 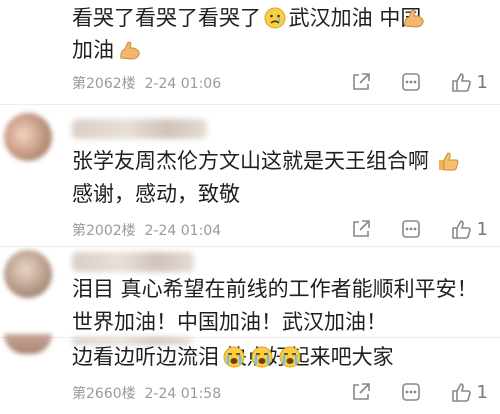 What do you see at coordinates (147, 84) in the screenshot?
I see `comment-meta: 第2062楼 2-24 01:06` at bounding box center [147, 84].